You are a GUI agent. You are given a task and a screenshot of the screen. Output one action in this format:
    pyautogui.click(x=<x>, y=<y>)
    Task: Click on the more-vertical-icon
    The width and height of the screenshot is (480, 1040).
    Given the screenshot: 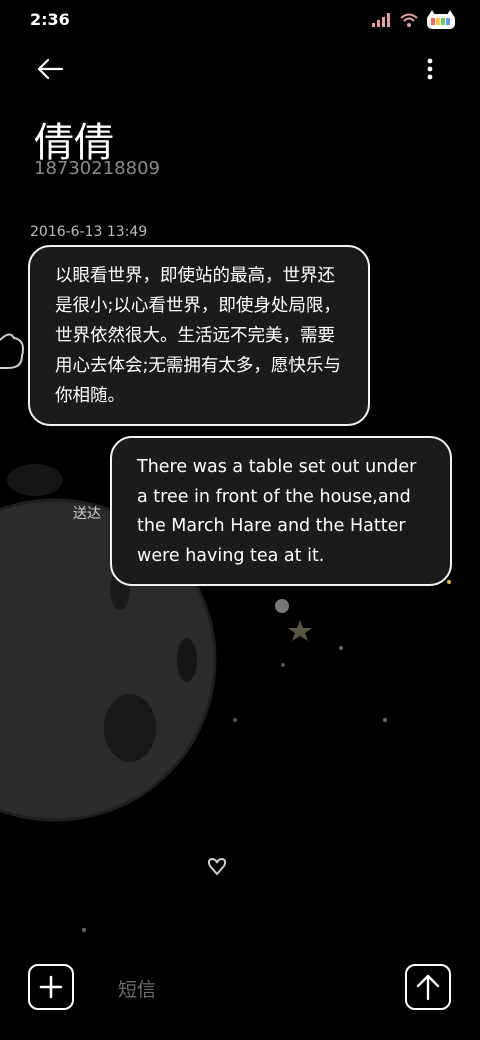 What is the action you would take?
    pyautogui.click(x=430, y=69)
    